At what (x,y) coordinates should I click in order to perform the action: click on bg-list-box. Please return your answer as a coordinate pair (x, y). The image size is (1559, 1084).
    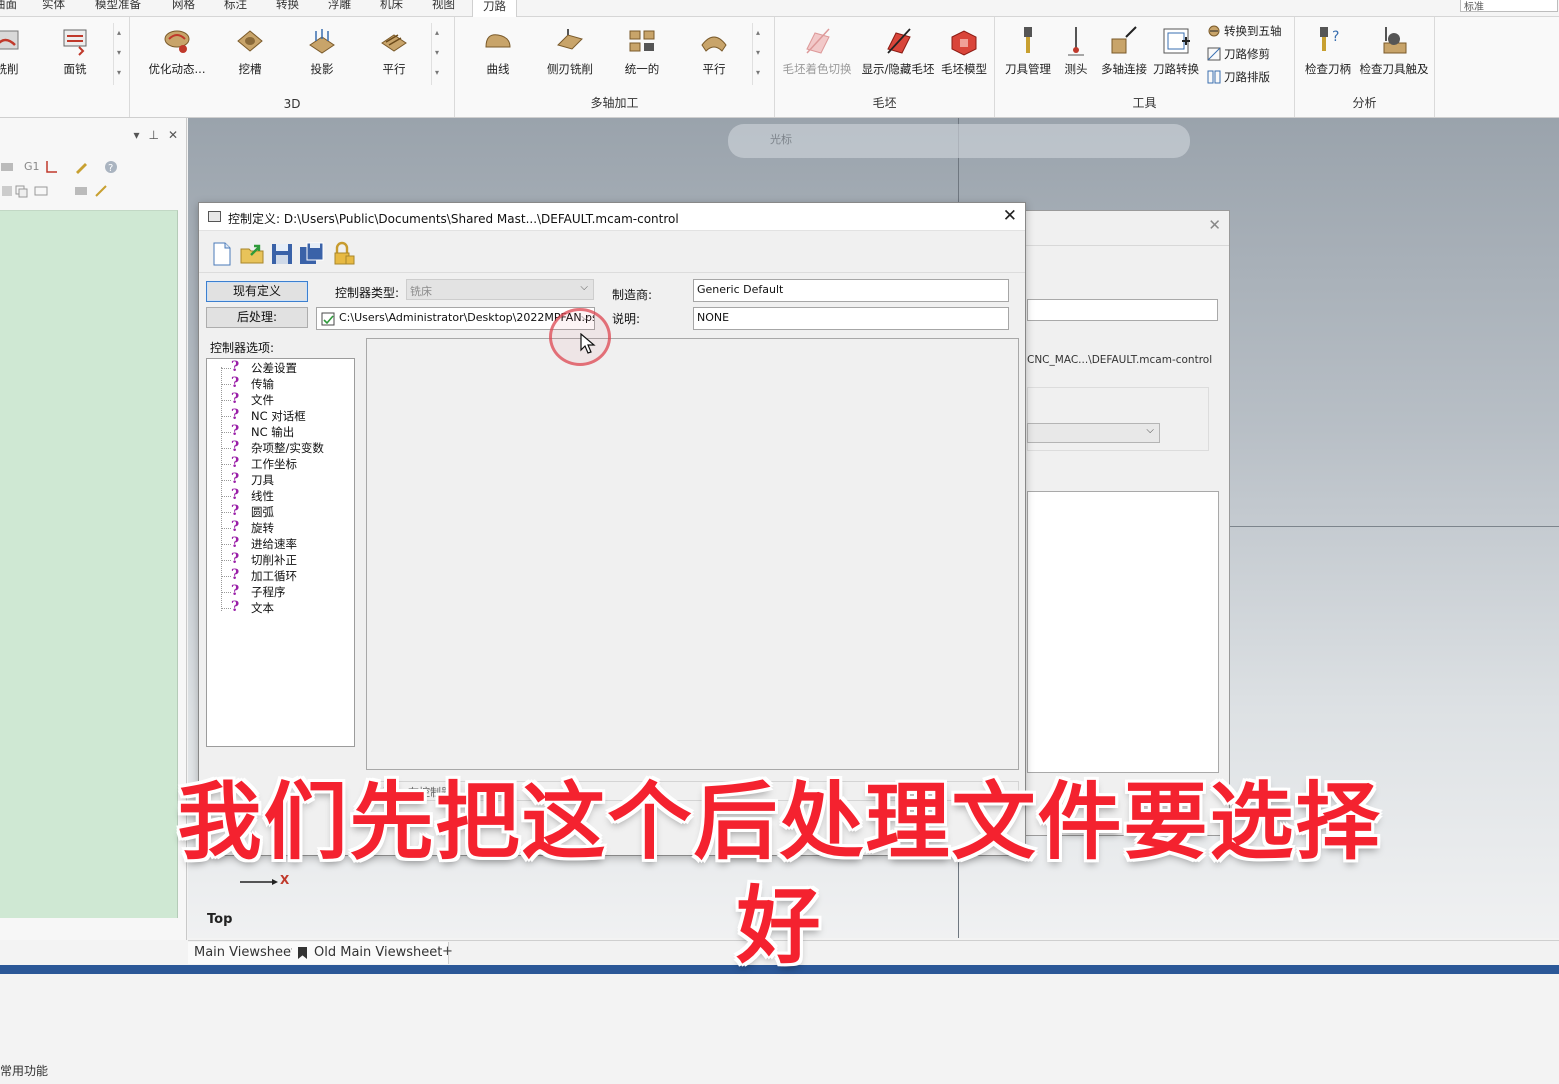
    Looking at the image, I should click on (1123, 632).